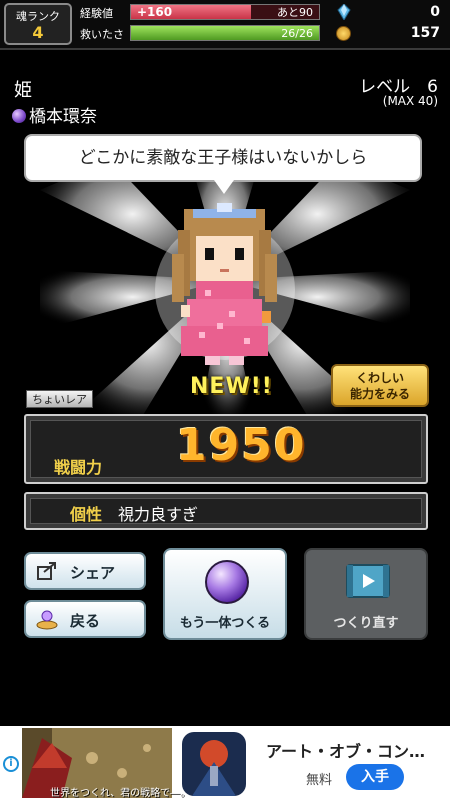 The height and width of the screenshot is (800, 450). Describe the element at coordinates (120, 793) in the screenshot. I see `ad-caption: 世界をつくれ、君の戦略で―。` at that location.